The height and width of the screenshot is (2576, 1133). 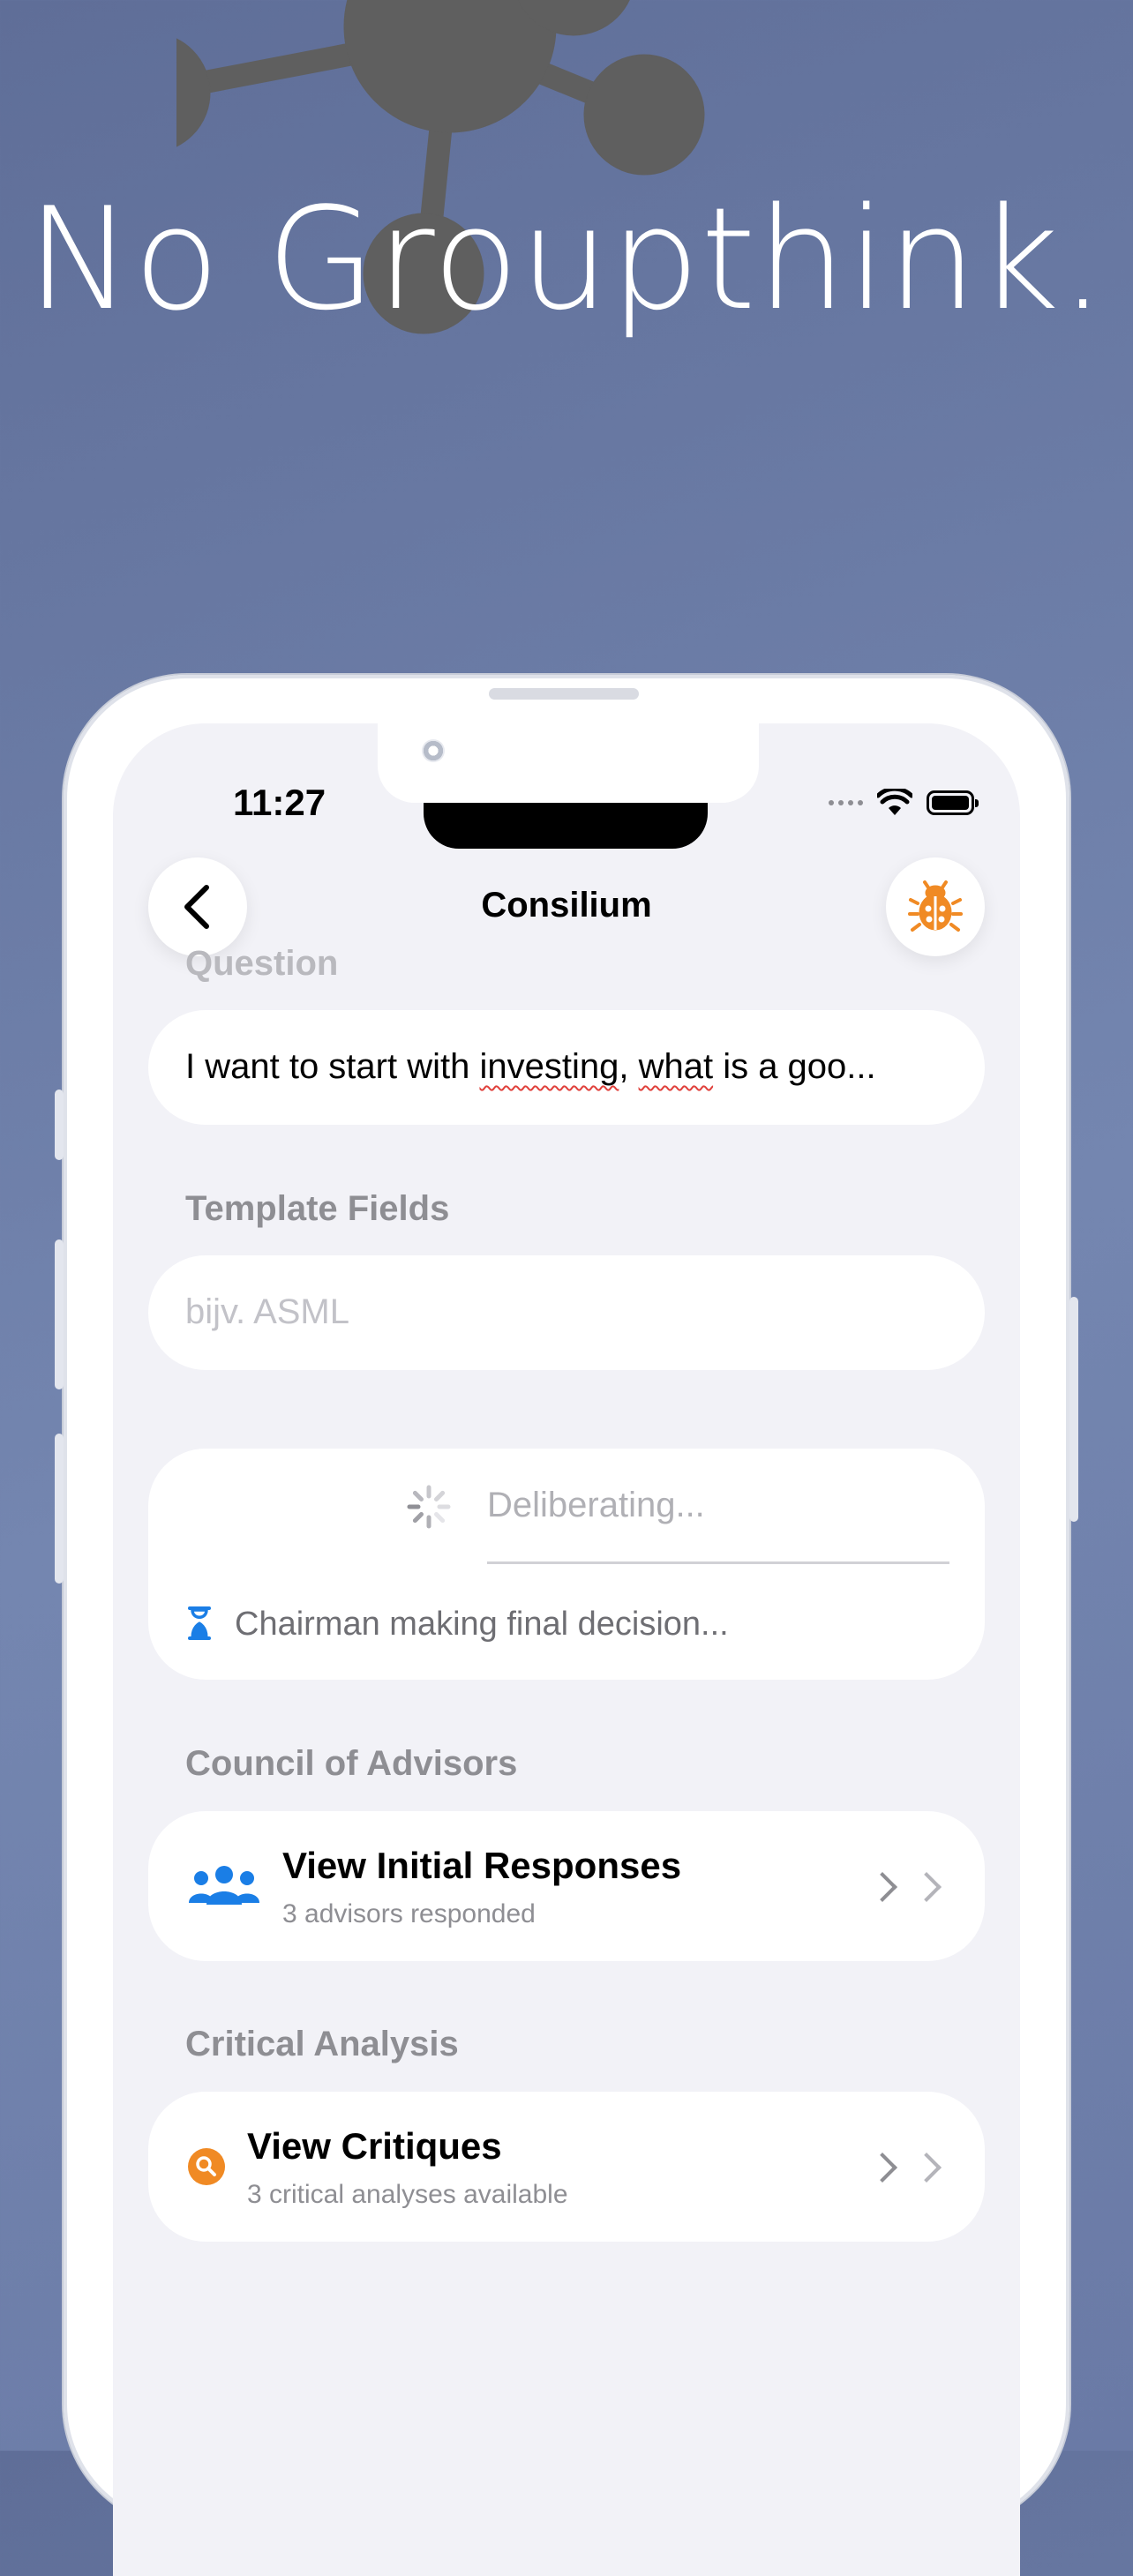 What do you see at coordinates (846, 803) in the screenshot?
I see `signal-dots-icon` at bounding box center [846, 803].